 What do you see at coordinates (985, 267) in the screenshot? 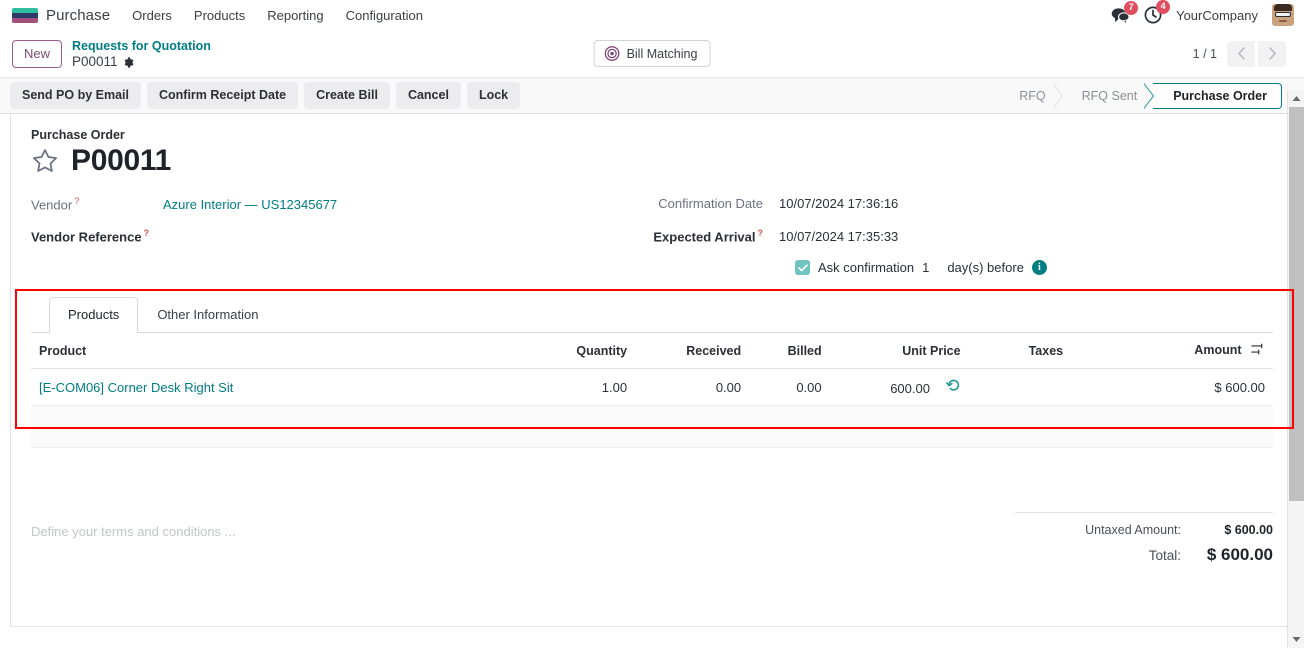
I see `ask-confirmation-suffix: day(s) before` at bounding box center [985, 267].